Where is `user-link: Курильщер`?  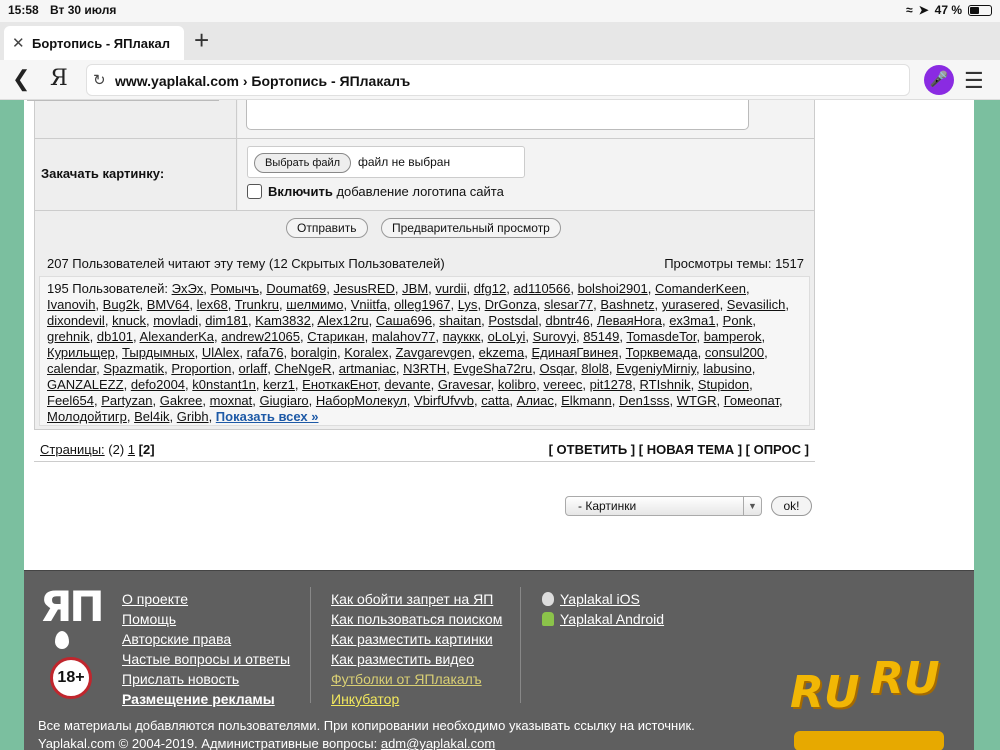
user-link: Курильщер is located at coordinates (81, 352).